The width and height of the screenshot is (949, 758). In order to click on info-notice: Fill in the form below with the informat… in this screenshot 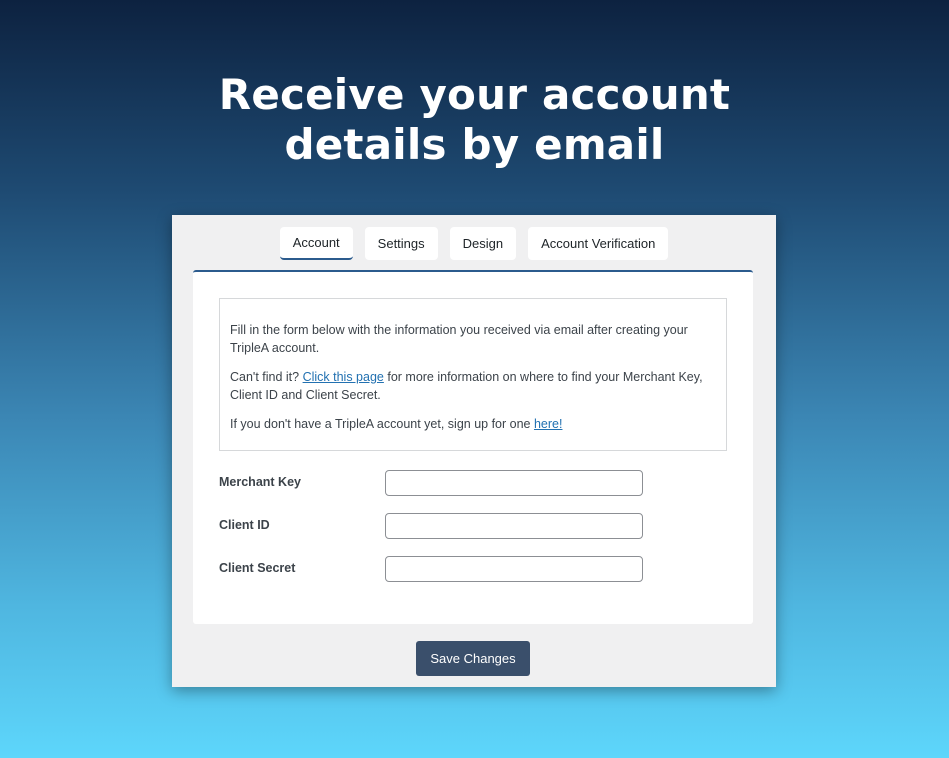, I will do `click(473, 374)`.